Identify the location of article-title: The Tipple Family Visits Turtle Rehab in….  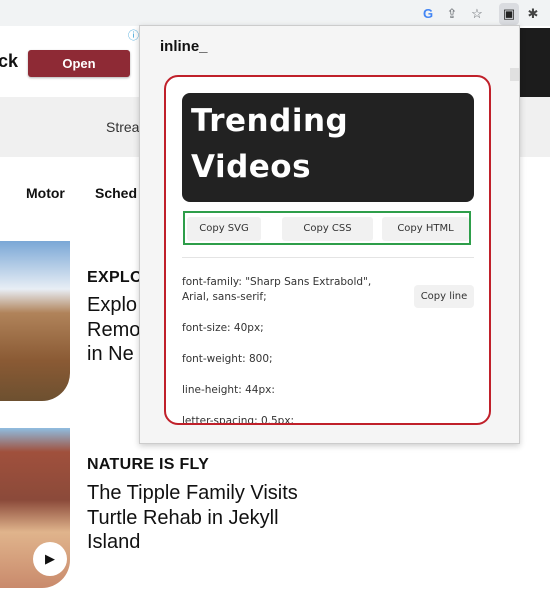
(217, 518).